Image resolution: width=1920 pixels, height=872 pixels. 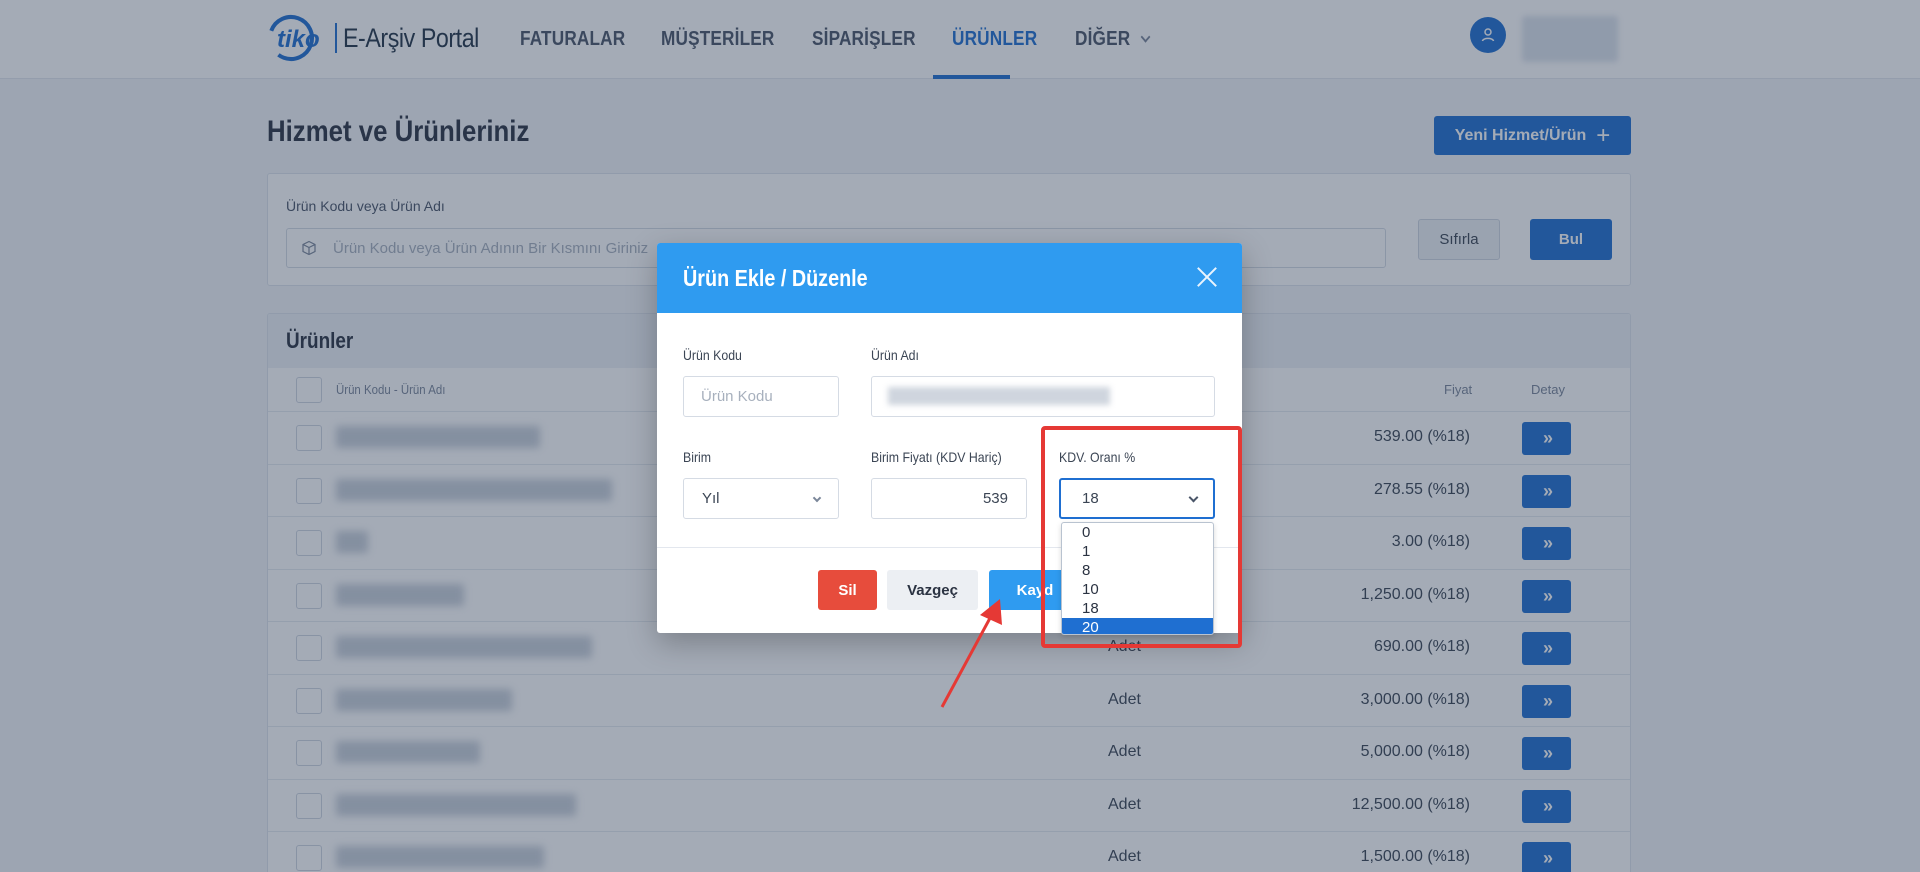 What do you see at coordinates (999, 396) in the screenshot?
I see `product-name-redacted` at bounding box center [999, 396].